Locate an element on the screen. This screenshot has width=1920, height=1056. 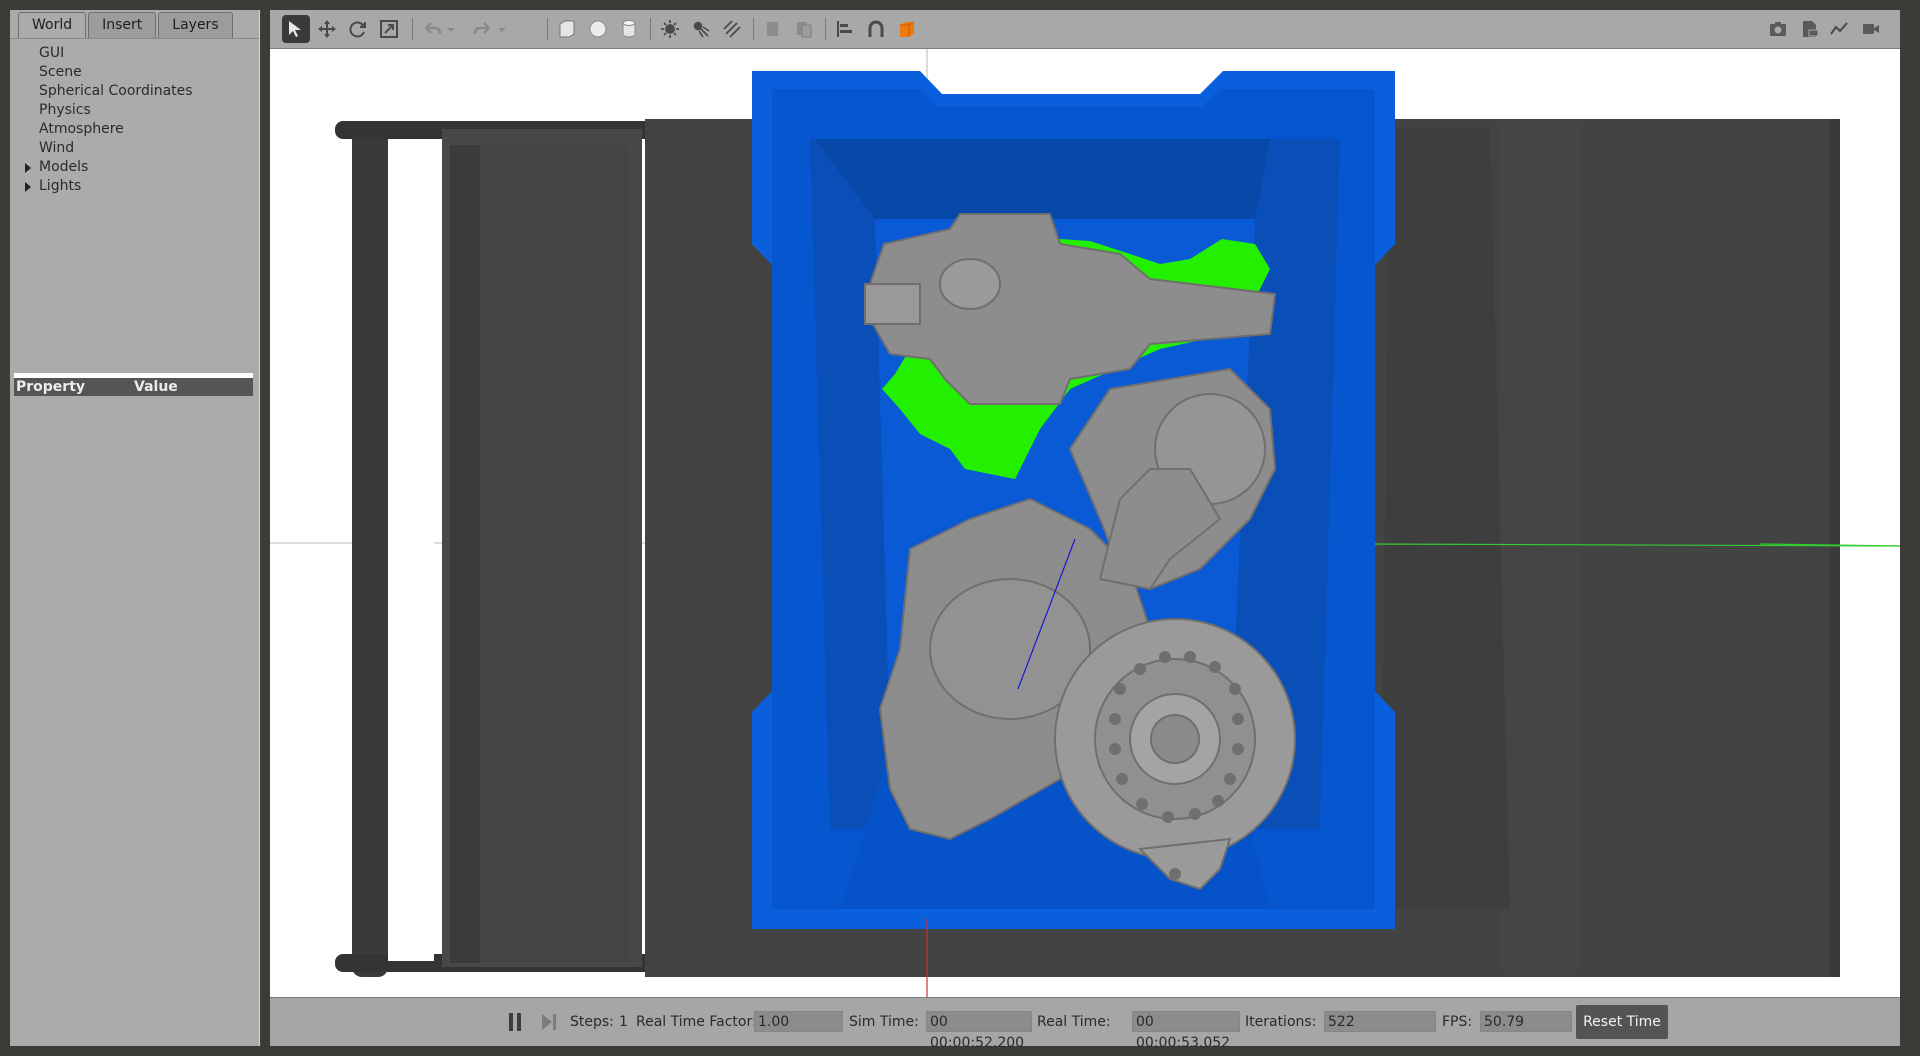
label-iterations: Iterations: is located at coordinates (1281, 1022).